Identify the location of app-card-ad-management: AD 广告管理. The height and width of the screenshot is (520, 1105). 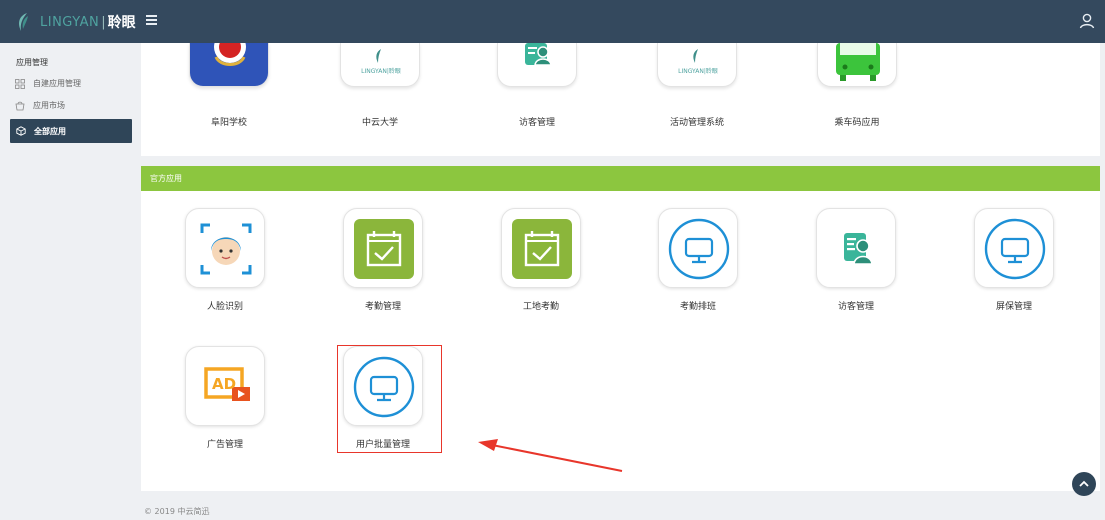
(225, 398).